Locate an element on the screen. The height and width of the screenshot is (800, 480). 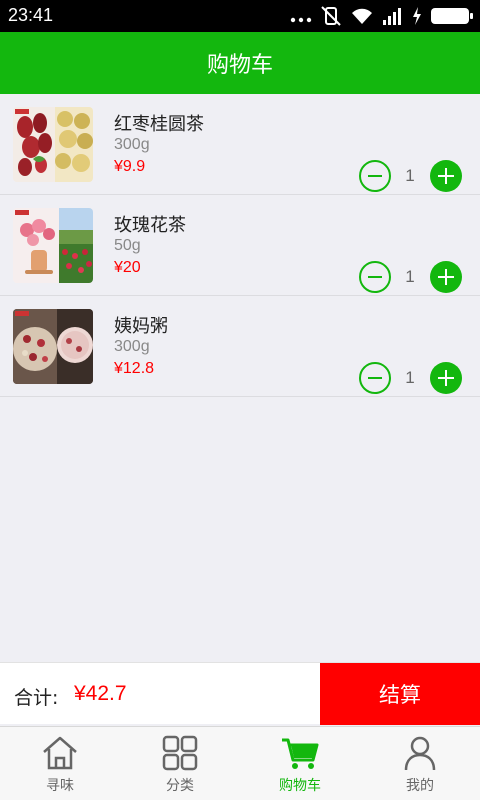
tab-label: 购物车 is located at coordinates (300, 786).